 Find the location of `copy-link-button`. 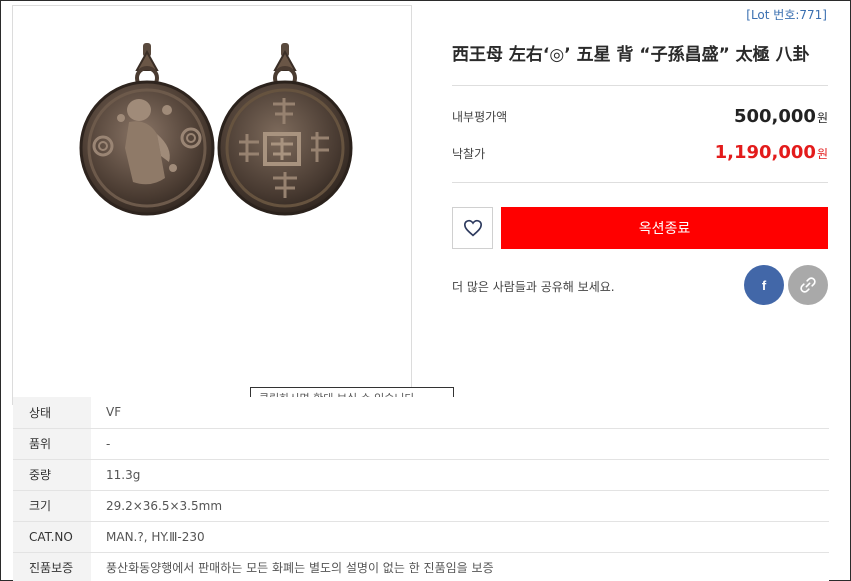

copy-link-button is located at coordinates (808, 285).